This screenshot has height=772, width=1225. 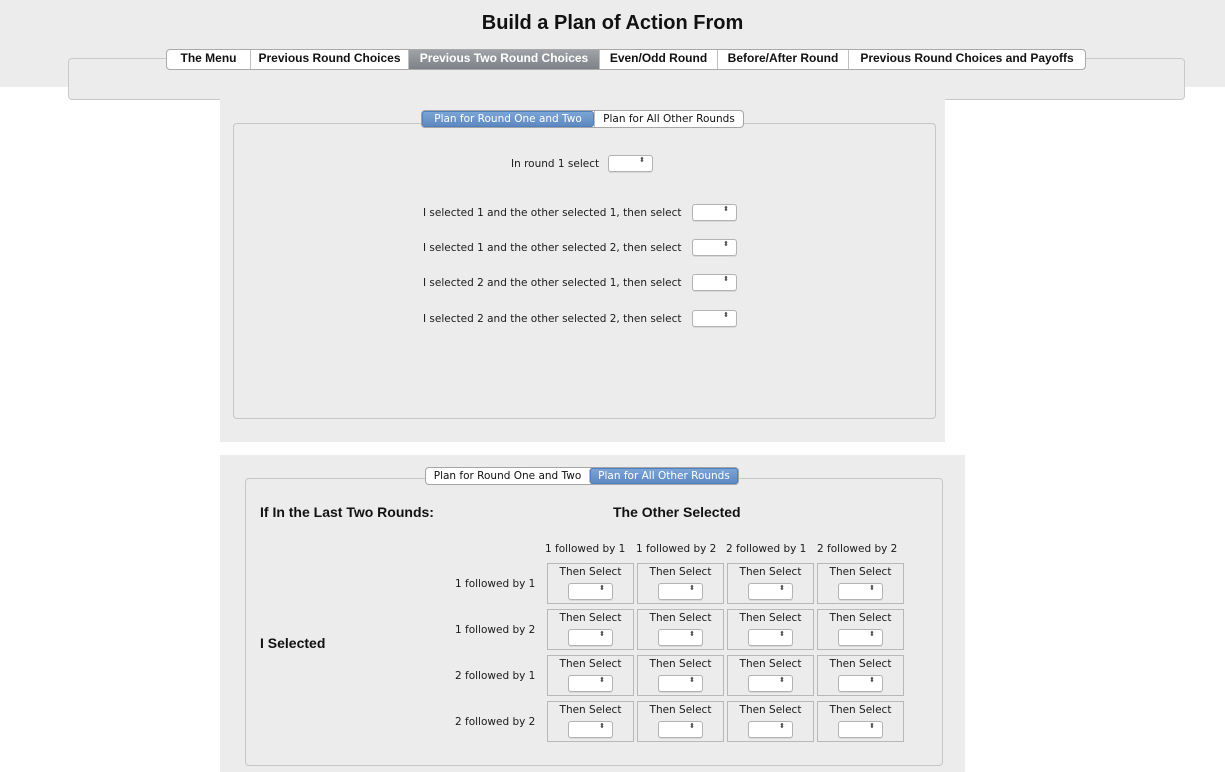 I want to click on column-header: 1 followed by 2, so click(x=676, y=549).